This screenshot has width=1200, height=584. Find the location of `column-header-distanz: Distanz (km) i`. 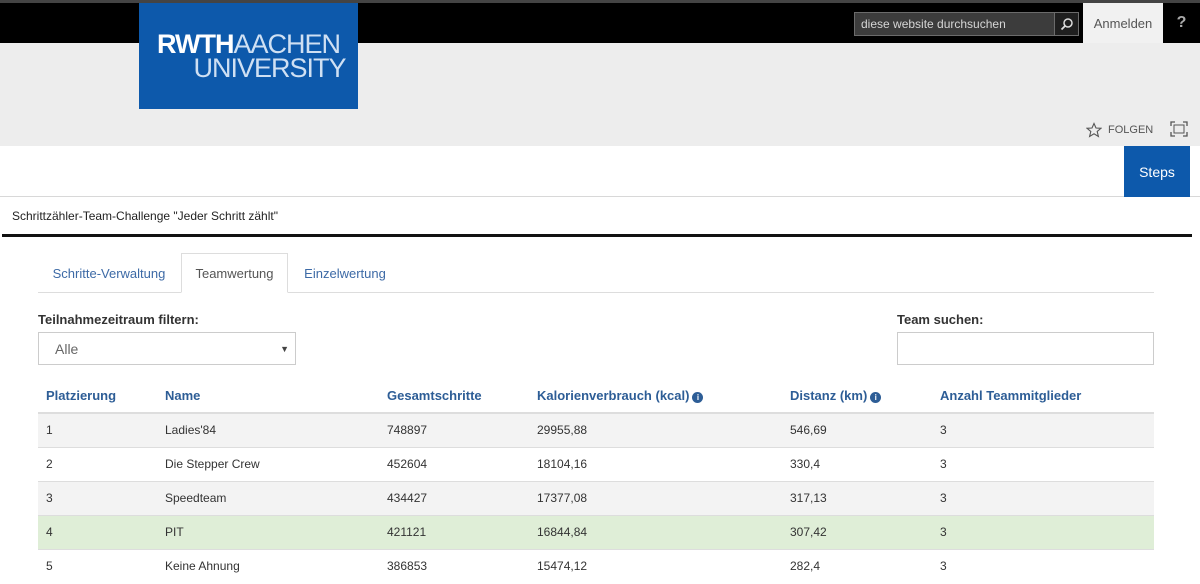

column-header-distanz: Distanz (km) i is located at coordinates (857, 396).